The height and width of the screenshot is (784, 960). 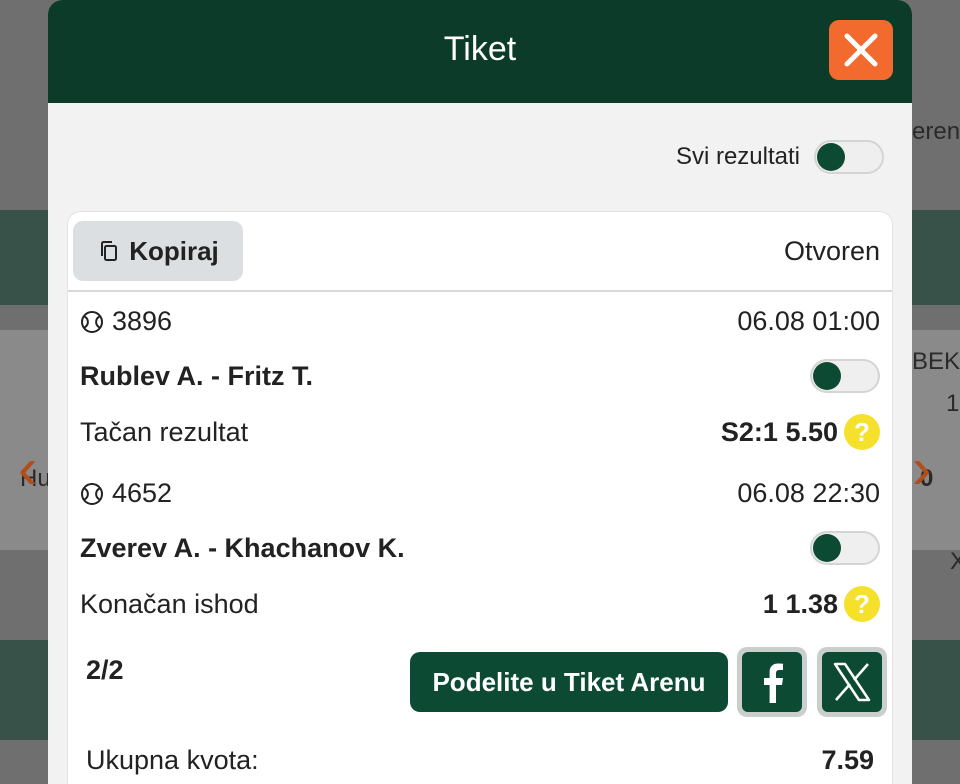 I want to click on close-button, so click(x=861, y=50).